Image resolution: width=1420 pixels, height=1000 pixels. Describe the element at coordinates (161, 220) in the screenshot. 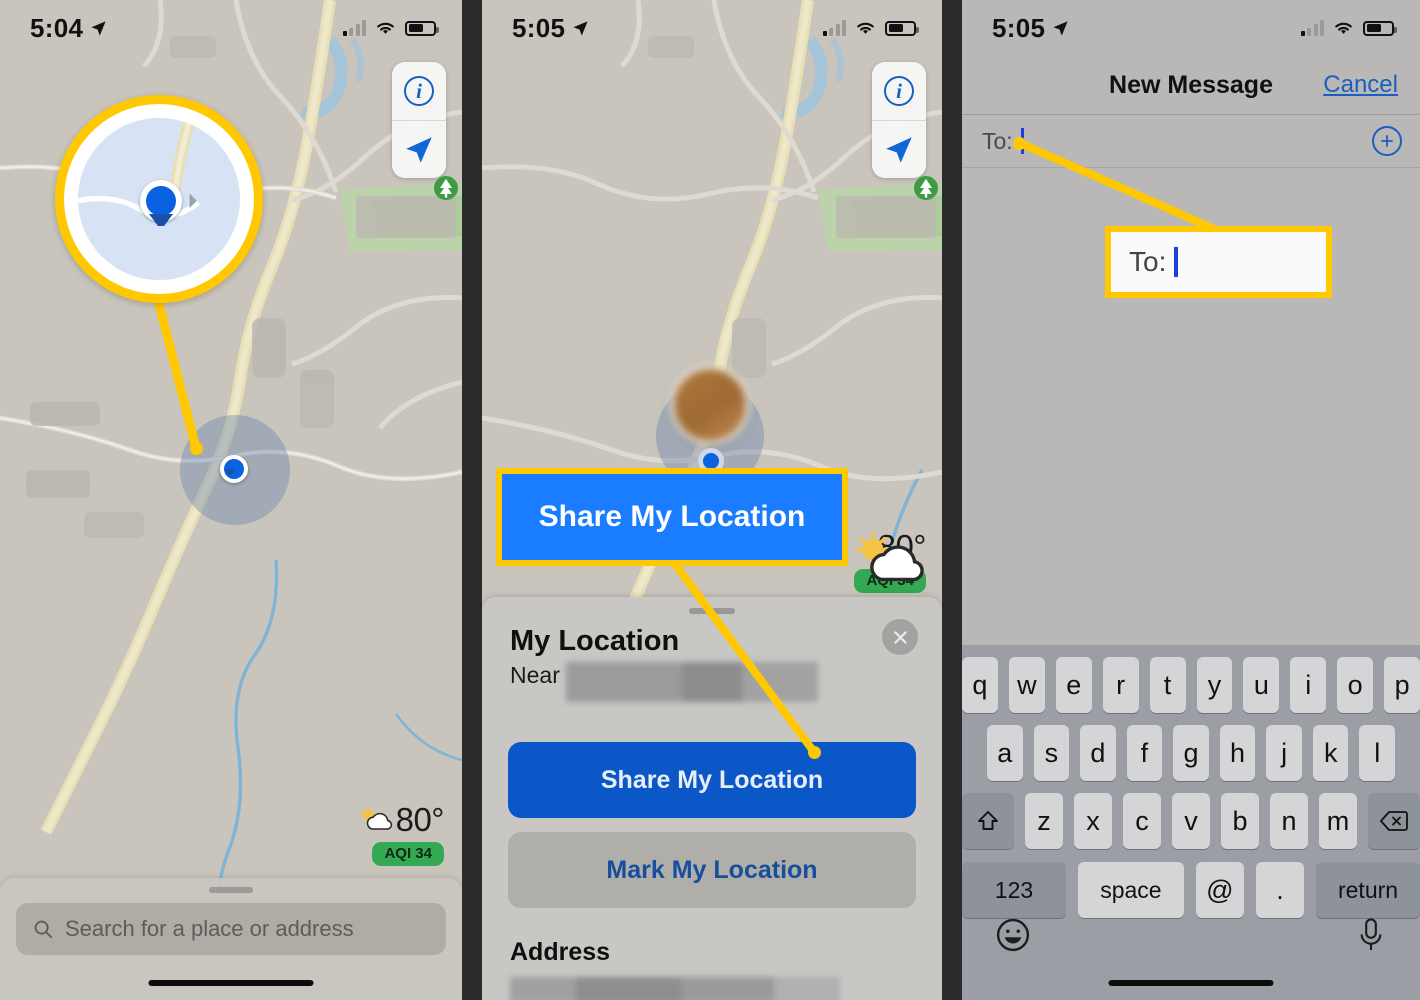

I see `magnified-heading-arrow-icon` at that location.